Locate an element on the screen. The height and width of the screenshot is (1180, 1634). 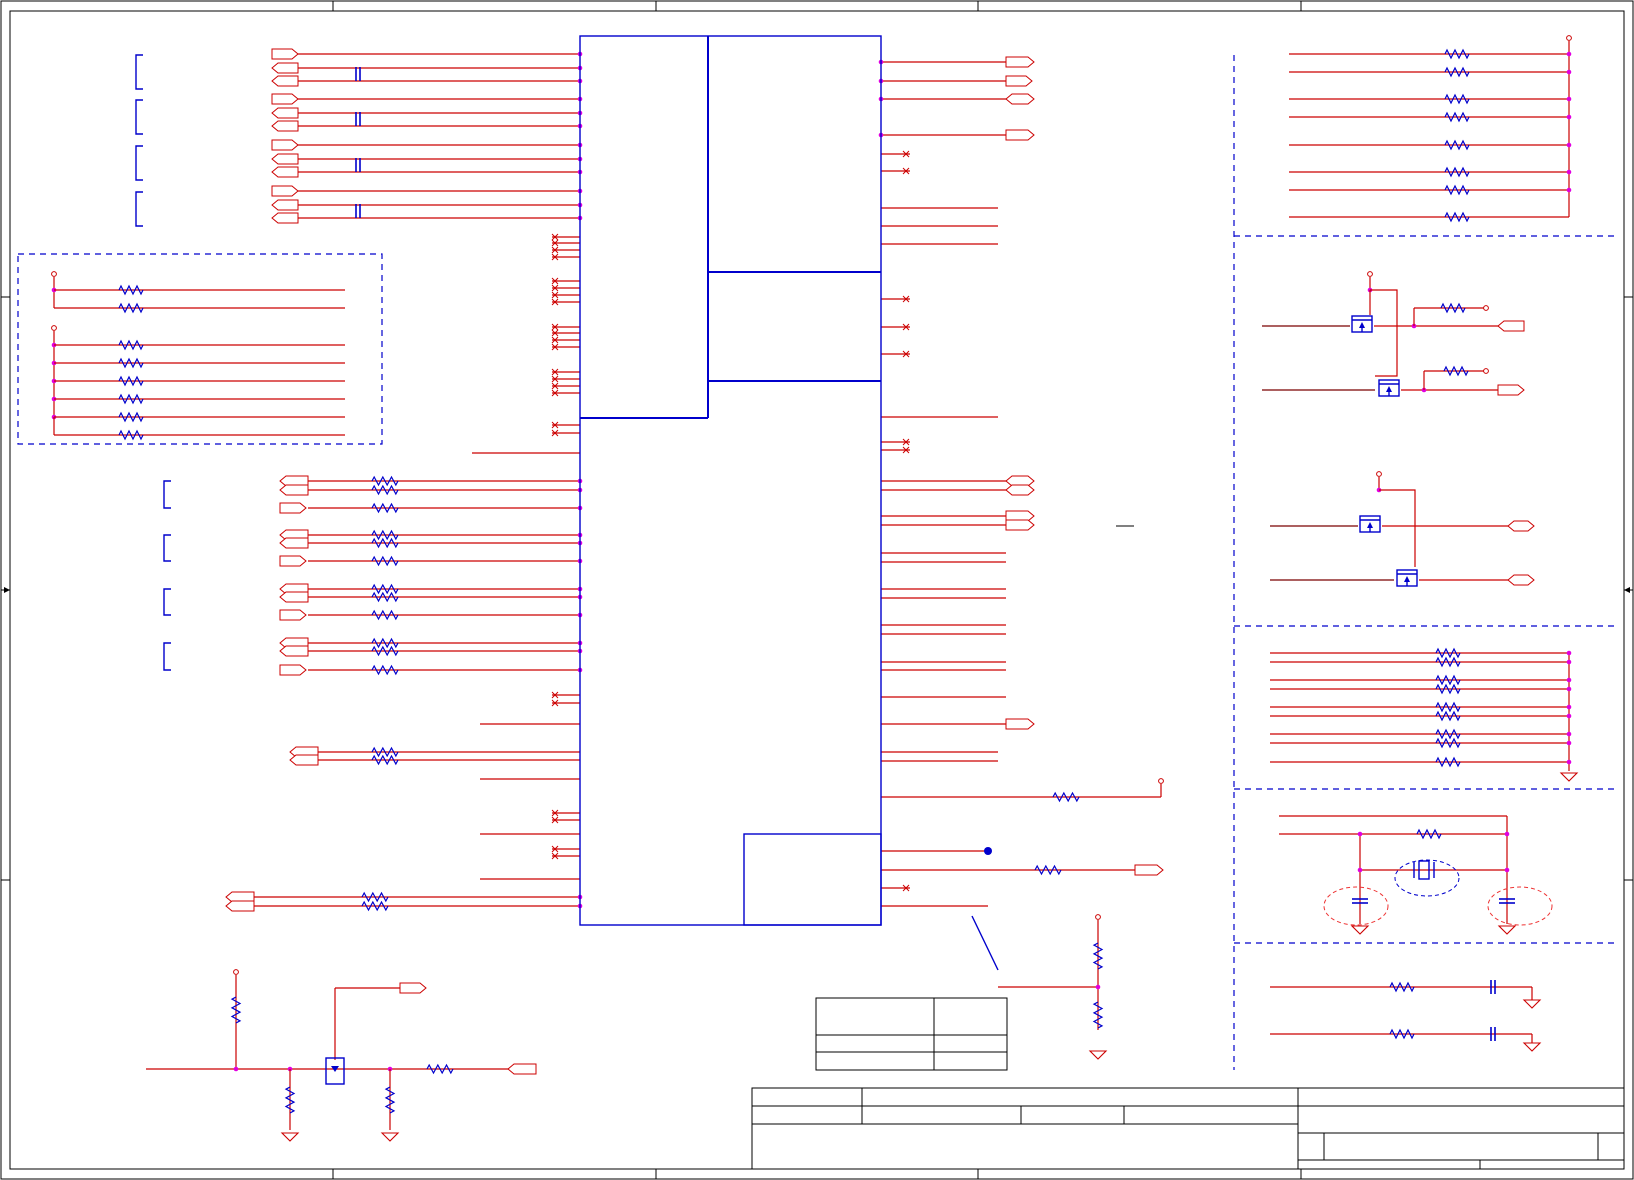
option-table is located at coordinates (911, 1034).